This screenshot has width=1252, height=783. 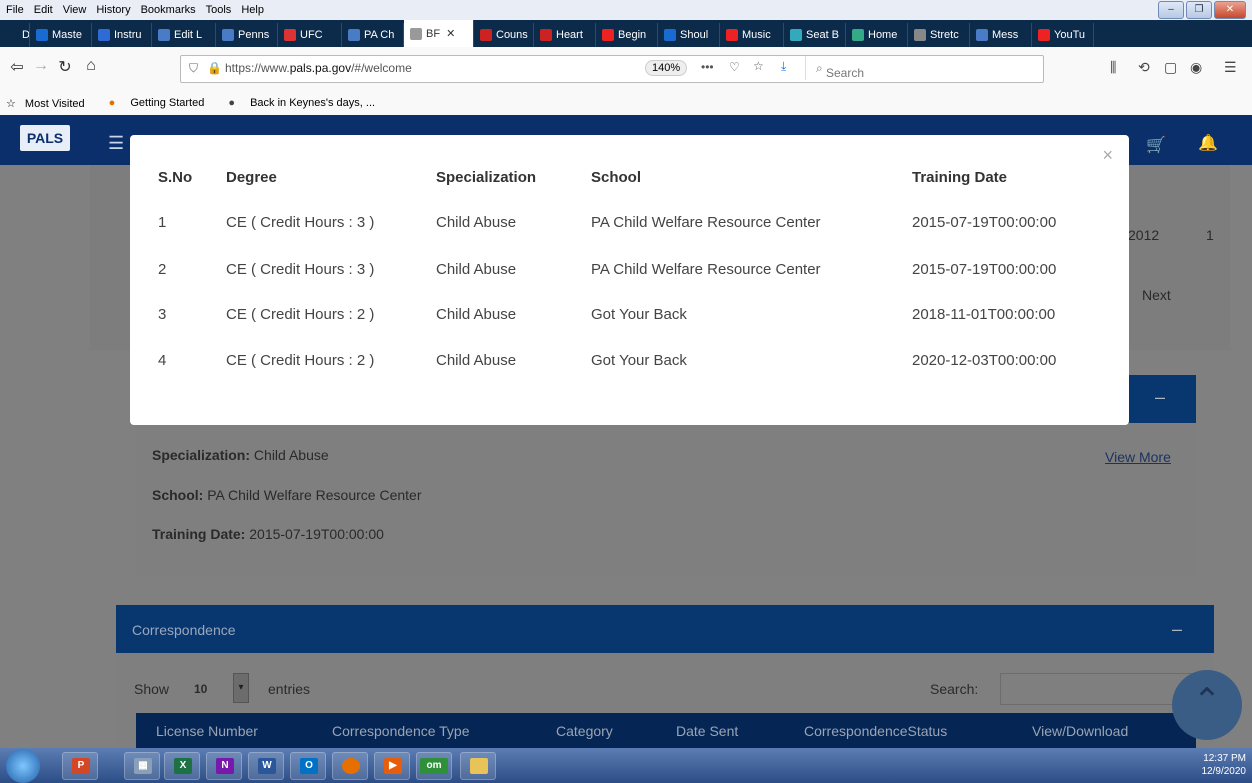 What do you see at coordinates (939, 35) in the screenshot?
I see `browser-tab: Stretc` at bounding box center [939, 35].